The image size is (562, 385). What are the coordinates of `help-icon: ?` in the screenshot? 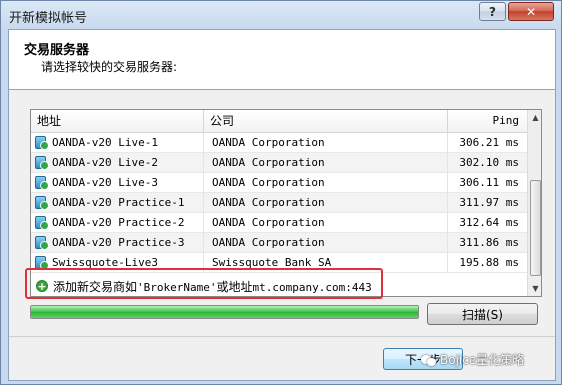 It's located at (492, 11).